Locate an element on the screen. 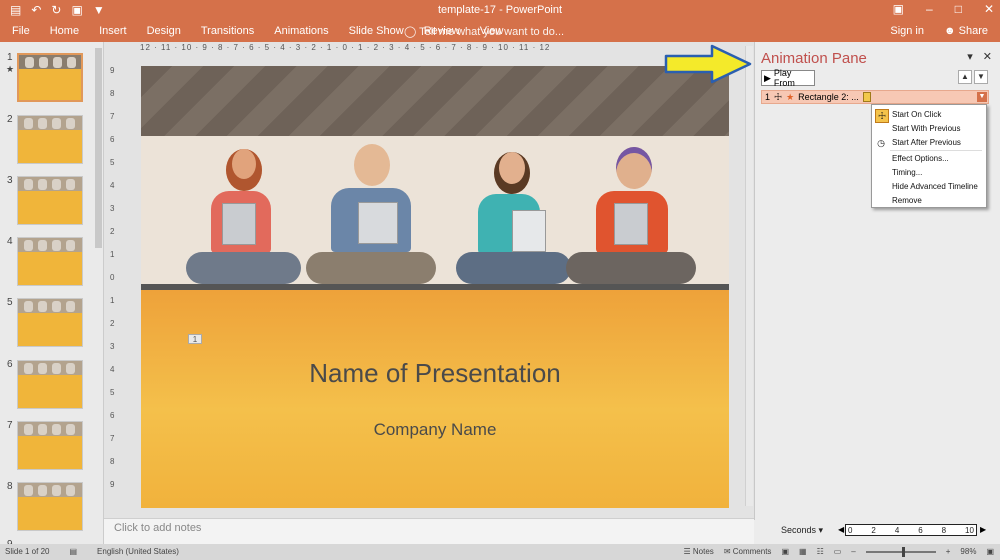  arrow-down-icon: ▼ is located at coordinates (981, 76).